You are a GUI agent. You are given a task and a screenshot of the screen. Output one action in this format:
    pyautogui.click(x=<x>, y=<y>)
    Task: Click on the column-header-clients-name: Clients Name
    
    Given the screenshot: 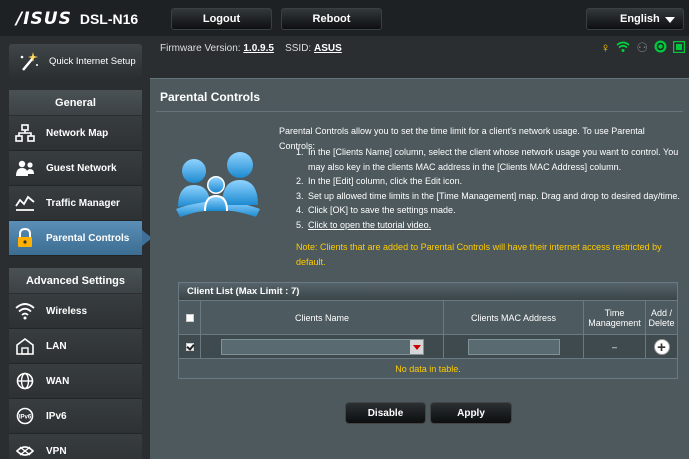 What is the action you would take?
    pyautogui.click(x=322, y=317)
    